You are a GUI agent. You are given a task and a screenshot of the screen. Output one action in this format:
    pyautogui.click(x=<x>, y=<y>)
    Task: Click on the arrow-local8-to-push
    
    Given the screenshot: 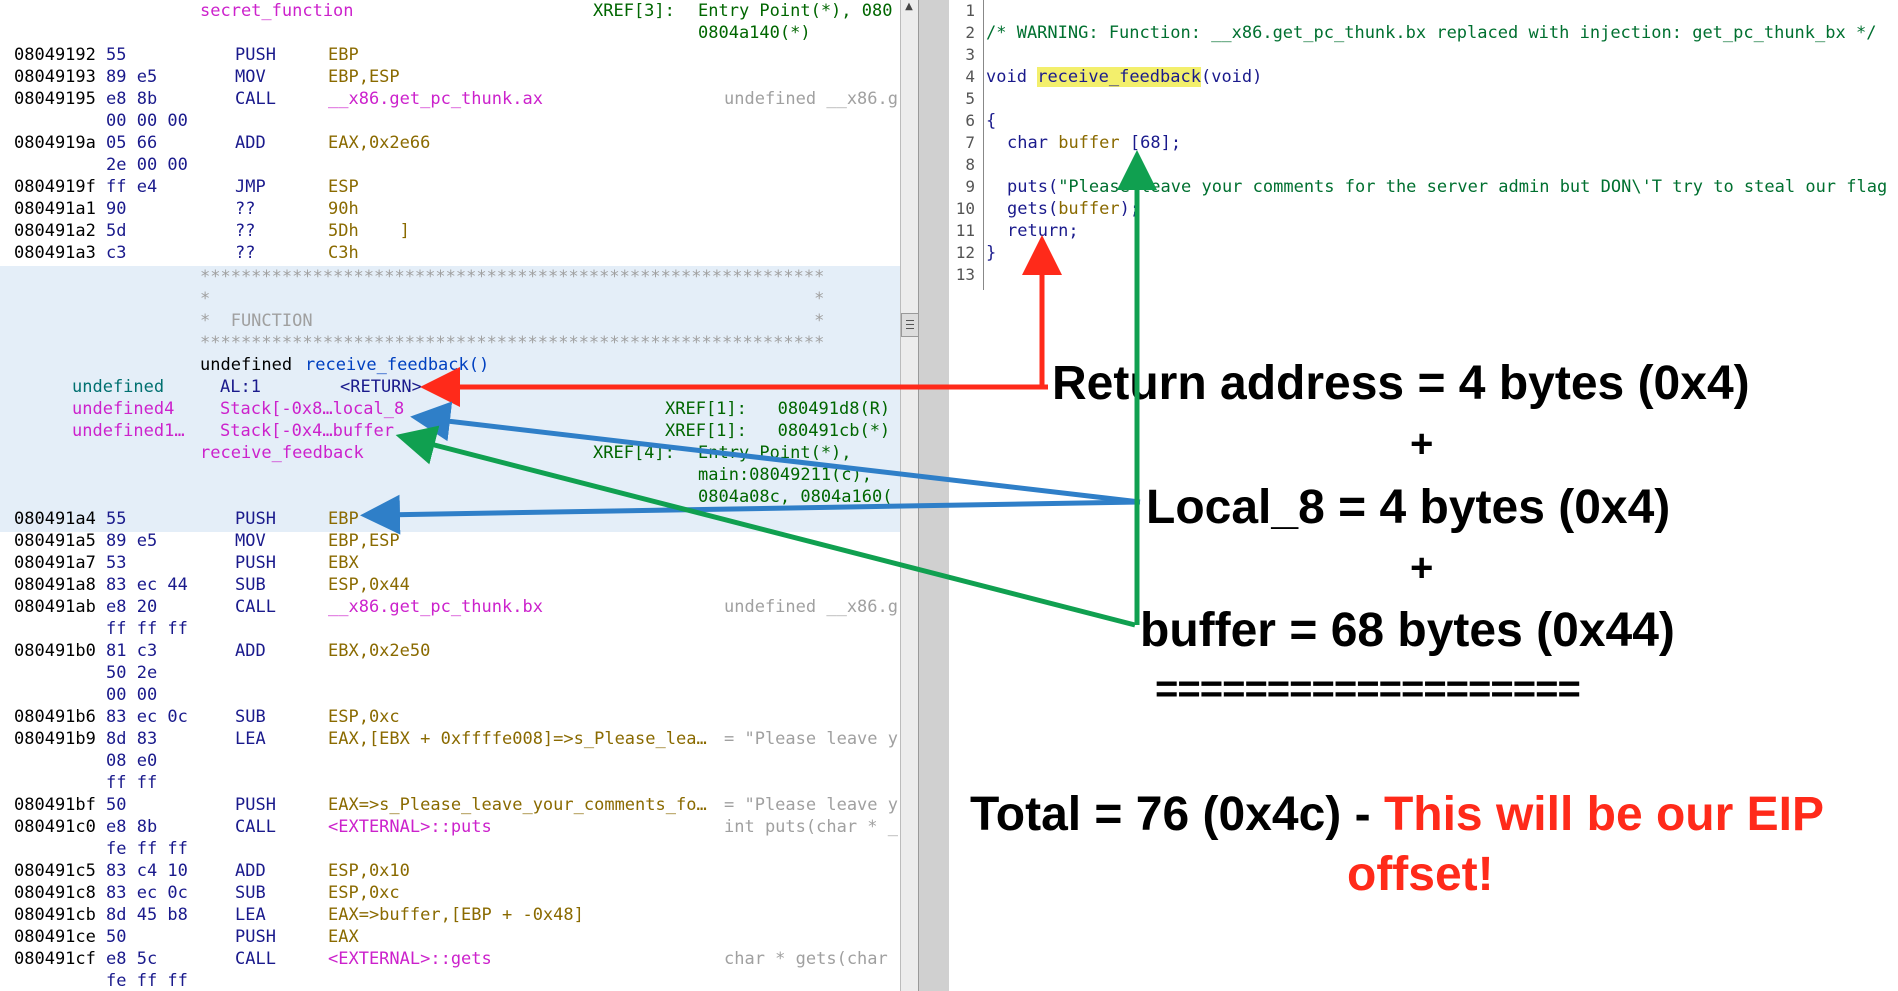 What is the action you would take?
    pyautogui.click(x=750, y=514)
    